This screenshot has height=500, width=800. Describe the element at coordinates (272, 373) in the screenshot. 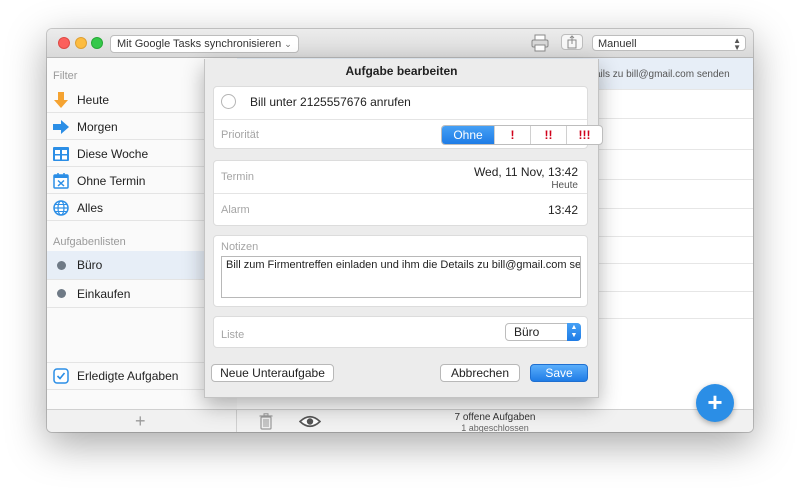

I see `new-subtask-button: Neue Unteraufgabe` at that location.